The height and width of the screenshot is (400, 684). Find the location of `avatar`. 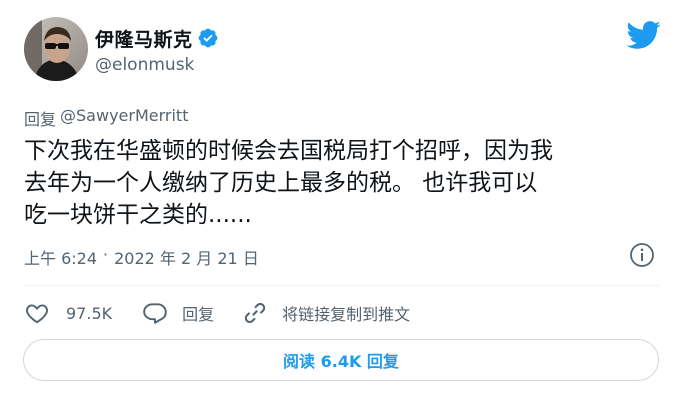

avatar is located at coordinates (56, 49).